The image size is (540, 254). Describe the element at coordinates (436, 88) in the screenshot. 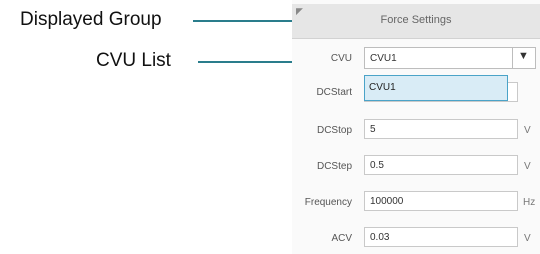

I see `cvu-dropdown-list: CVU1` at that location.